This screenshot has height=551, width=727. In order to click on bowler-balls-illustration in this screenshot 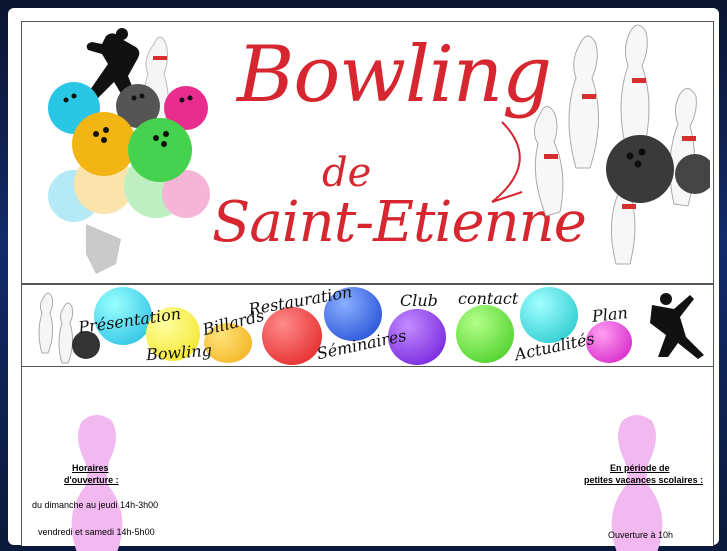, I will do `click(129, 151)`.